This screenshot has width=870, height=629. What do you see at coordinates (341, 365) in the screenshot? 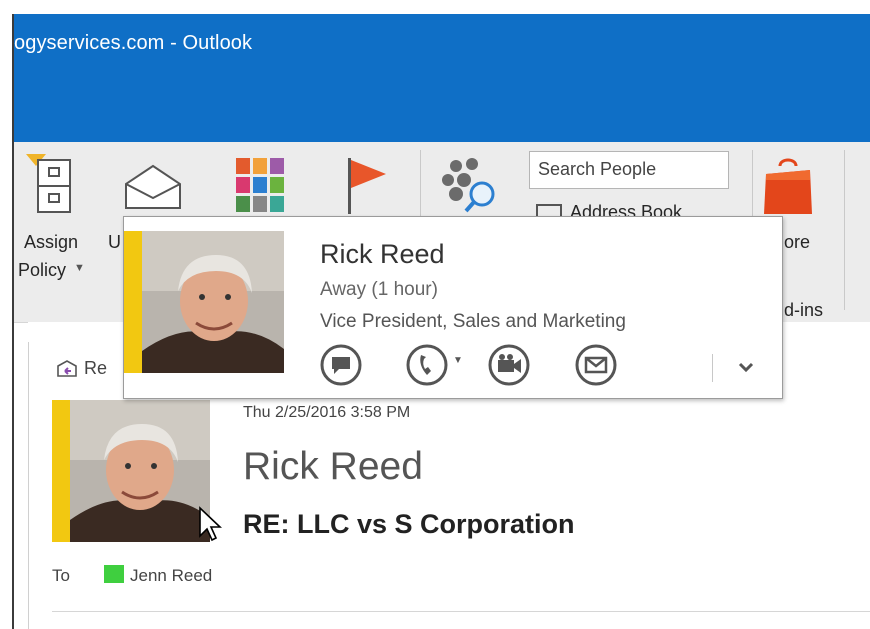
I see `instant-message-icon` at bounding box center [341, 365].